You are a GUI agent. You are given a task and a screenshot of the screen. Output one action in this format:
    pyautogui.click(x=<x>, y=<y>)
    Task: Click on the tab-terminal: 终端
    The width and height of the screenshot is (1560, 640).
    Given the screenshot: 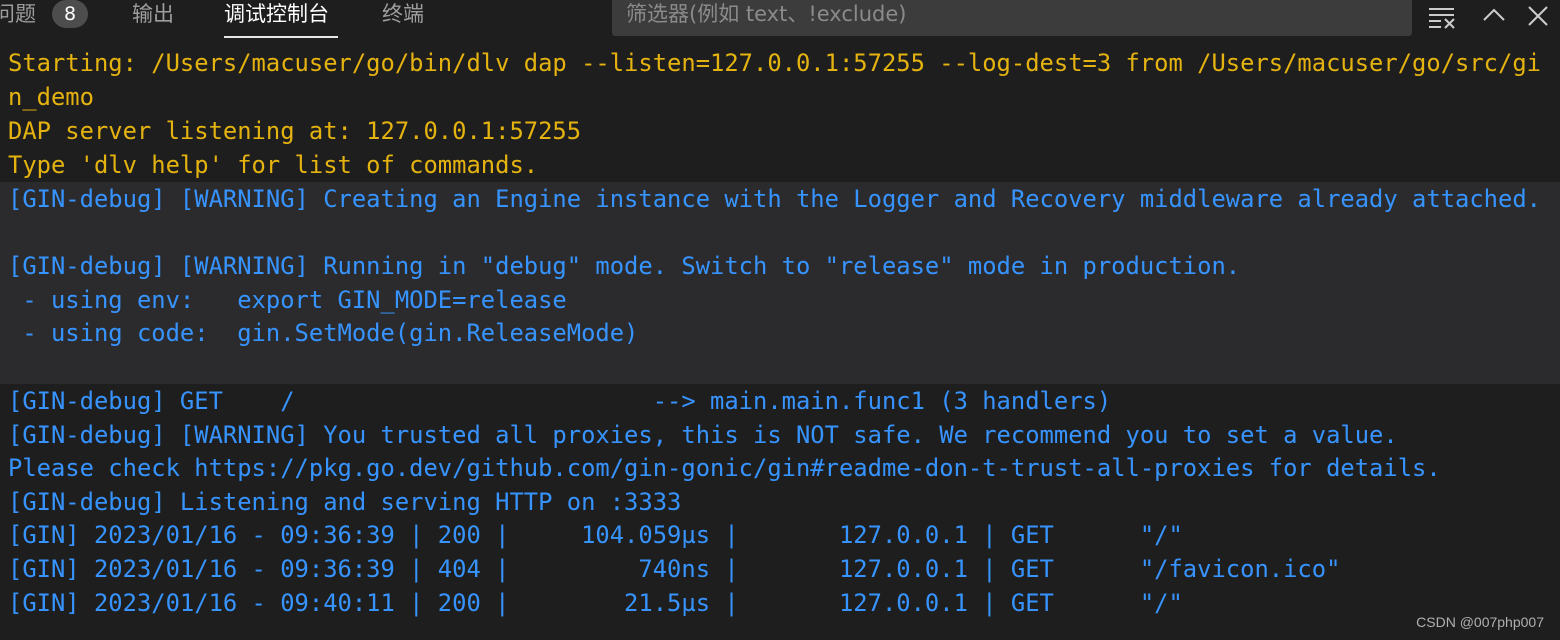 What is the action you would take?
    pyautogui.click(x=403, y=14)
    